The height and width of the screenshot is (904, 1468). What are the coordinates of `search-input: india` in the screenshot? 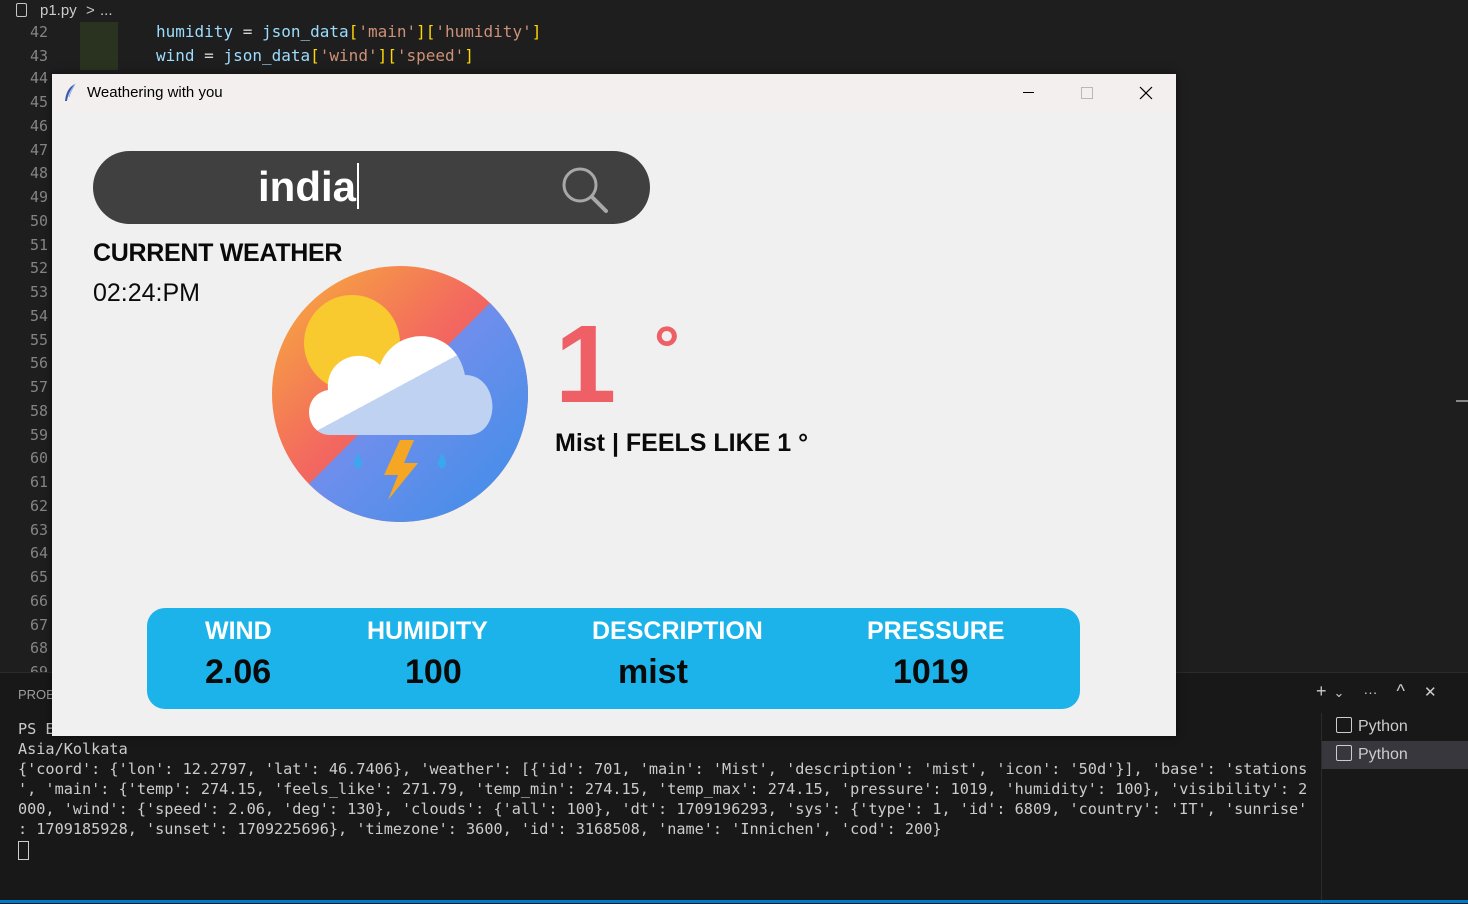 It's located at (309, 187).